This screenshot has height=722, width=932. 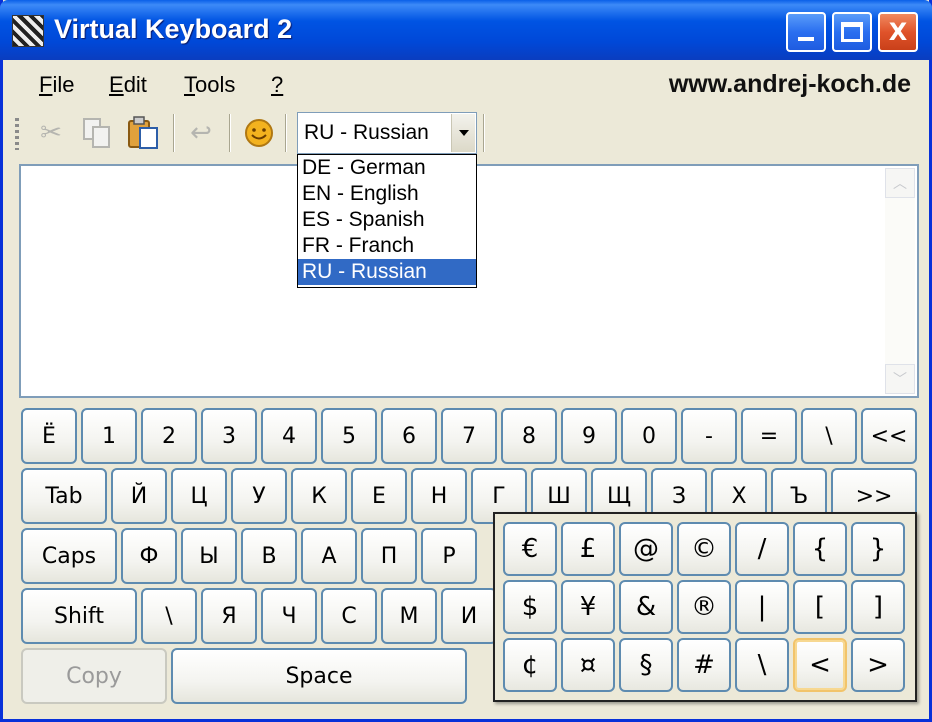 I want to click on key-backslash-2: \, so click(x=169, y=616).